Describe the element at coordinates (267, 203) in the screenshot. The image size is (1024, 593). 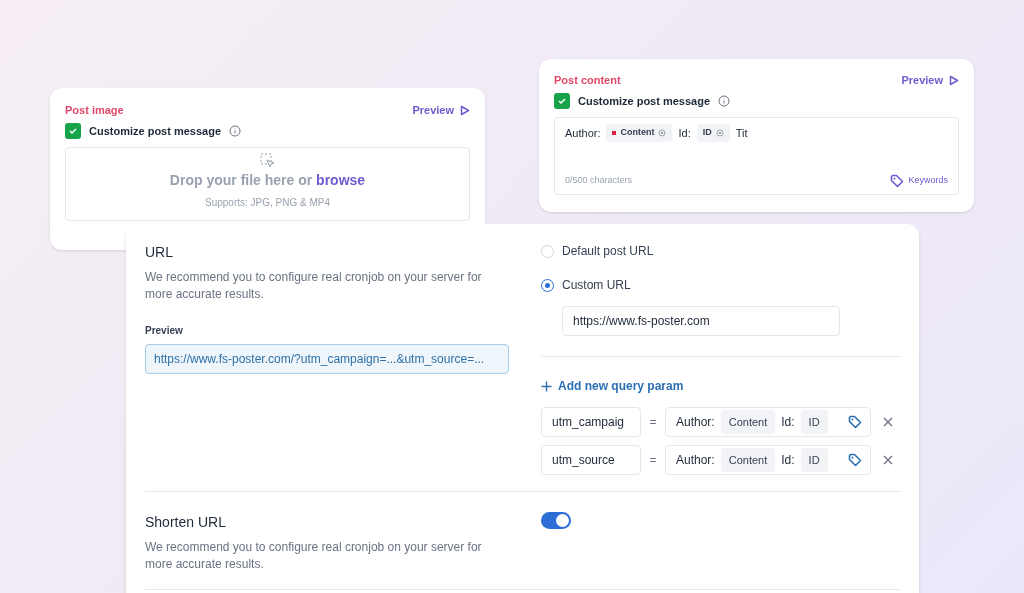
I see `dropzone-hint: Supports: JPG, PNG & MP4` at that location.